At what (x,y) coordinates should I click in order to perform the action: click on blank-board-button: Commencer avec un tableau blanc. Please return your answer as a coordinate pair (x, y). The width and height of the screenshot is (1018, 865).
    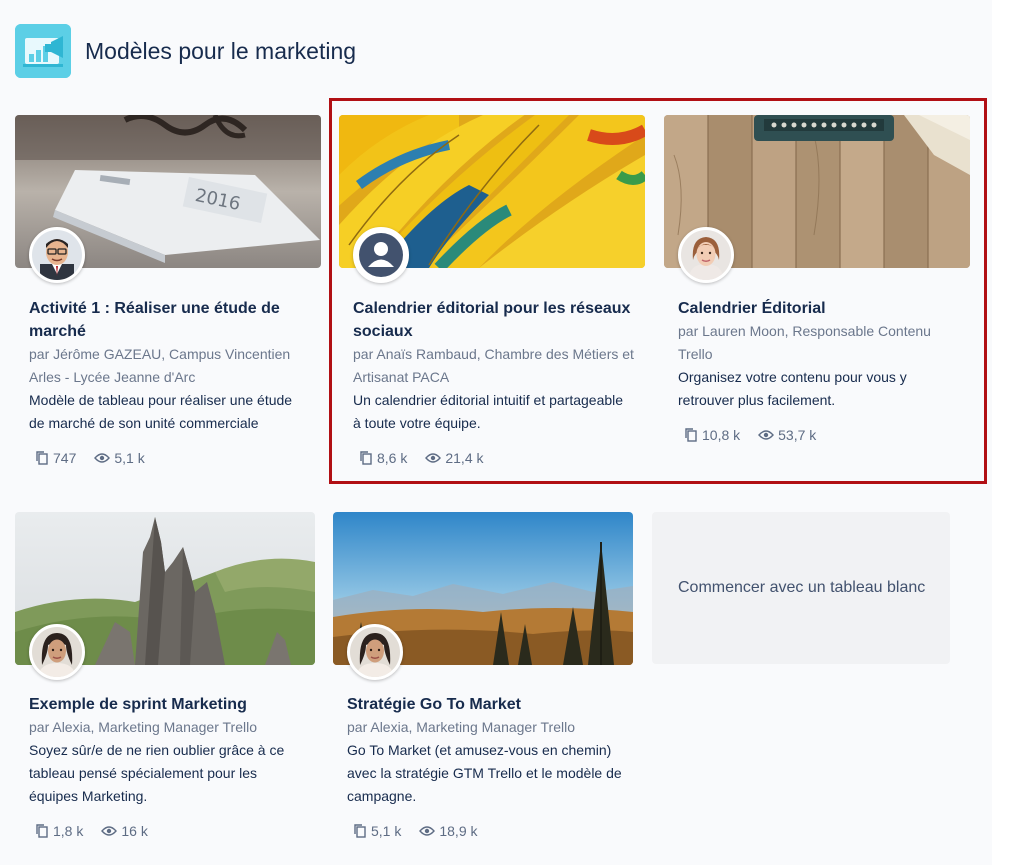
    Looking at the image, I should click on (801, 588).